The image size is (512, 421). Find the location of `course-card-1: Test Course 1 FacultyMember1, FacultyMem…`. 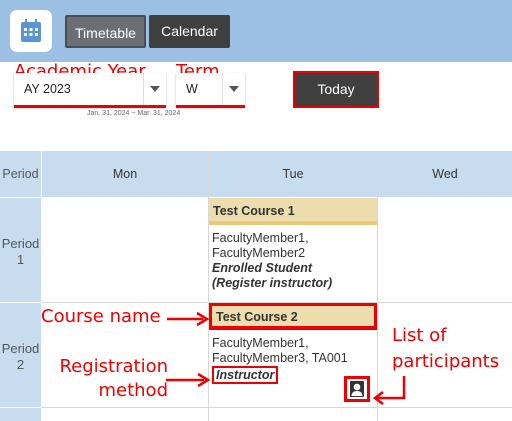

course-card-1: Test Course 1 FacultyMember1, FacultyMem… is located at coordinates (293, 250).